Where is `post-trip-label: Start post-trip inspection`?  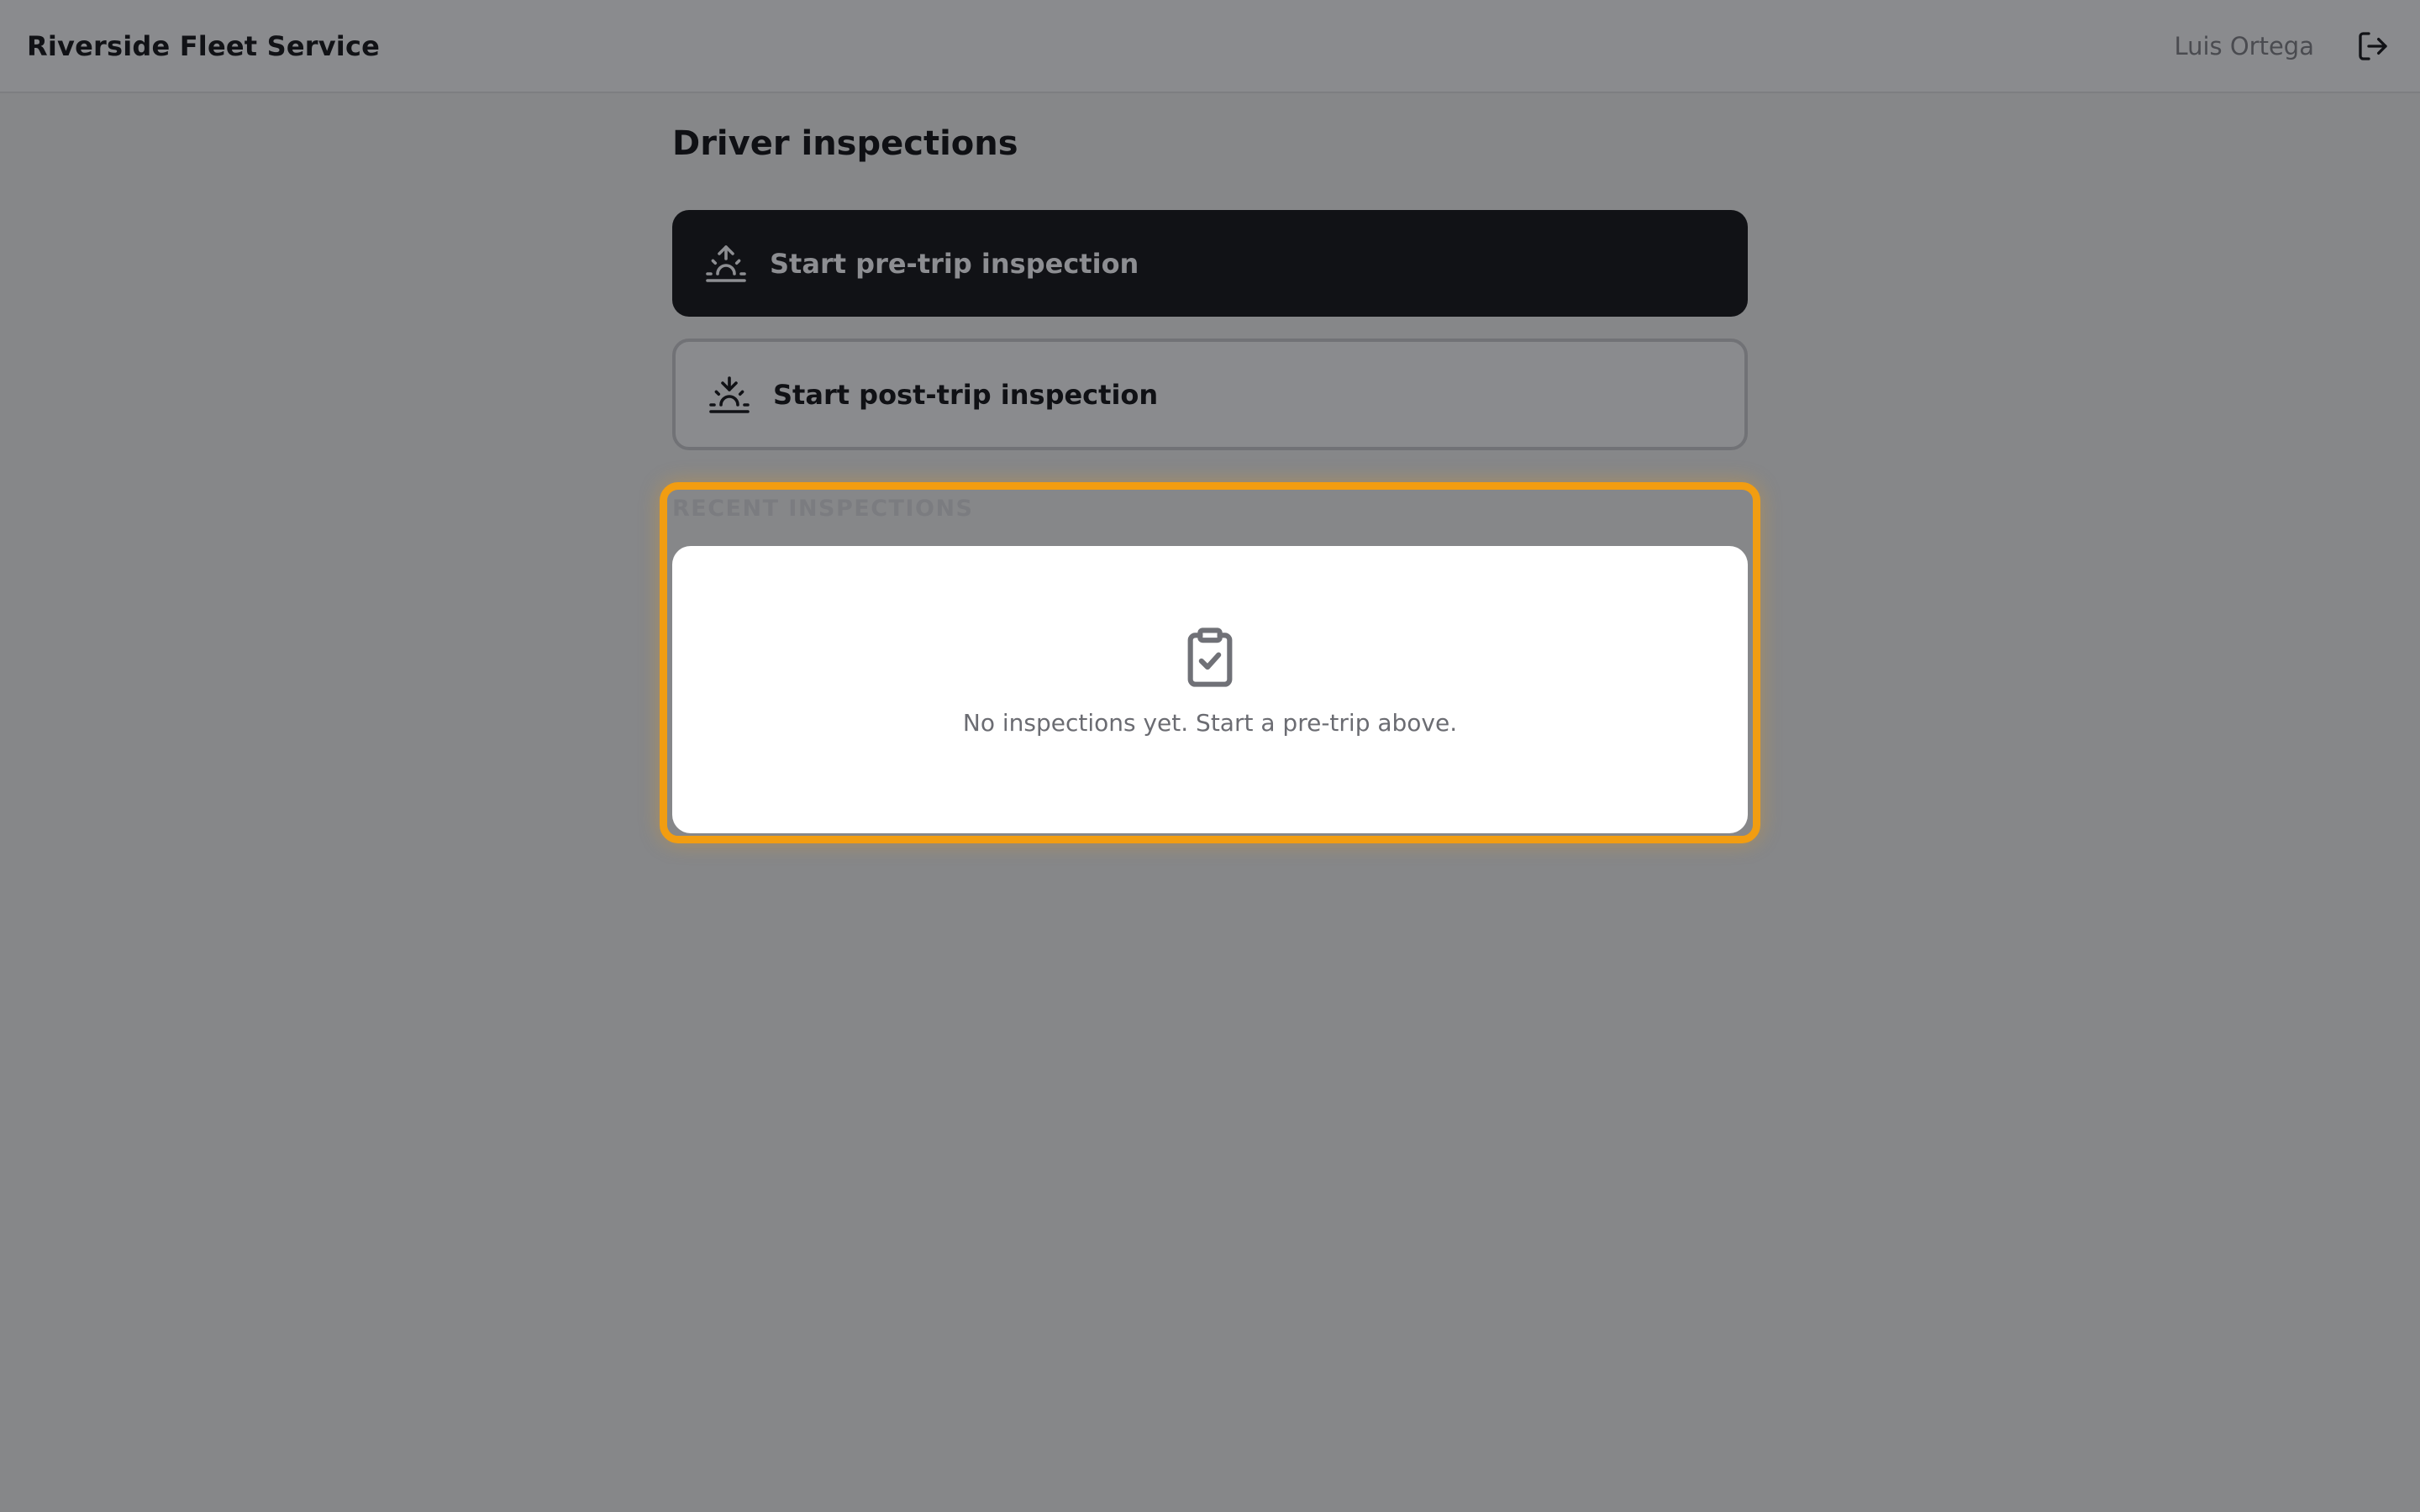
post-trip-label: Start post-trip inspection is located at coordinates (966, 394).